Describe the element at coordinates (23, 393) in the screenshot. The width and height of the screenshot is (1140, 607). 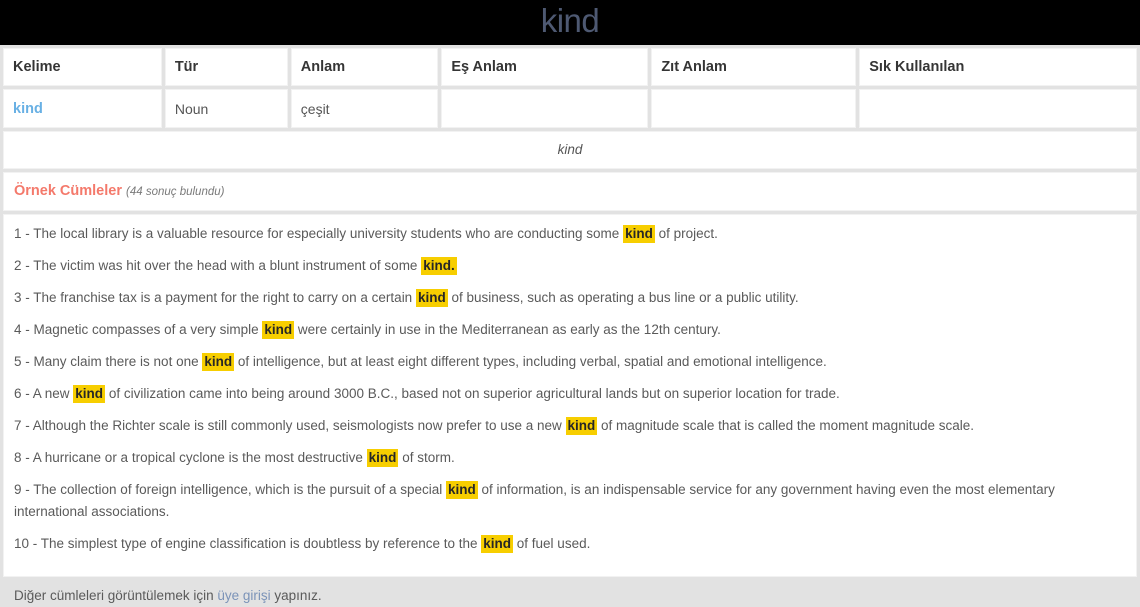
I see `sentence-number: 6 -` at that location.